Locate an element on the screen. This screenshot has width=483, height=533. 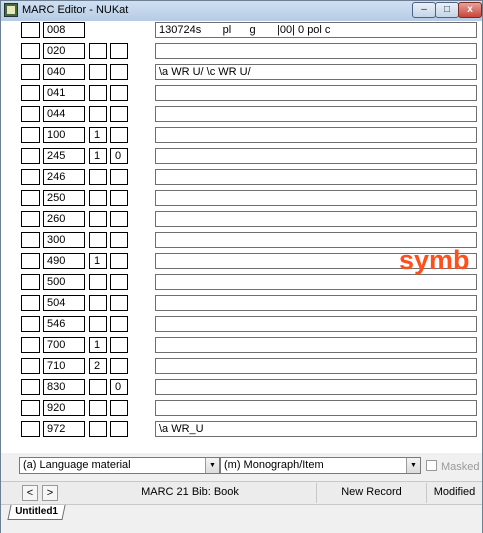
masked-checkbox: Masked is located at coordinates (453, 466).